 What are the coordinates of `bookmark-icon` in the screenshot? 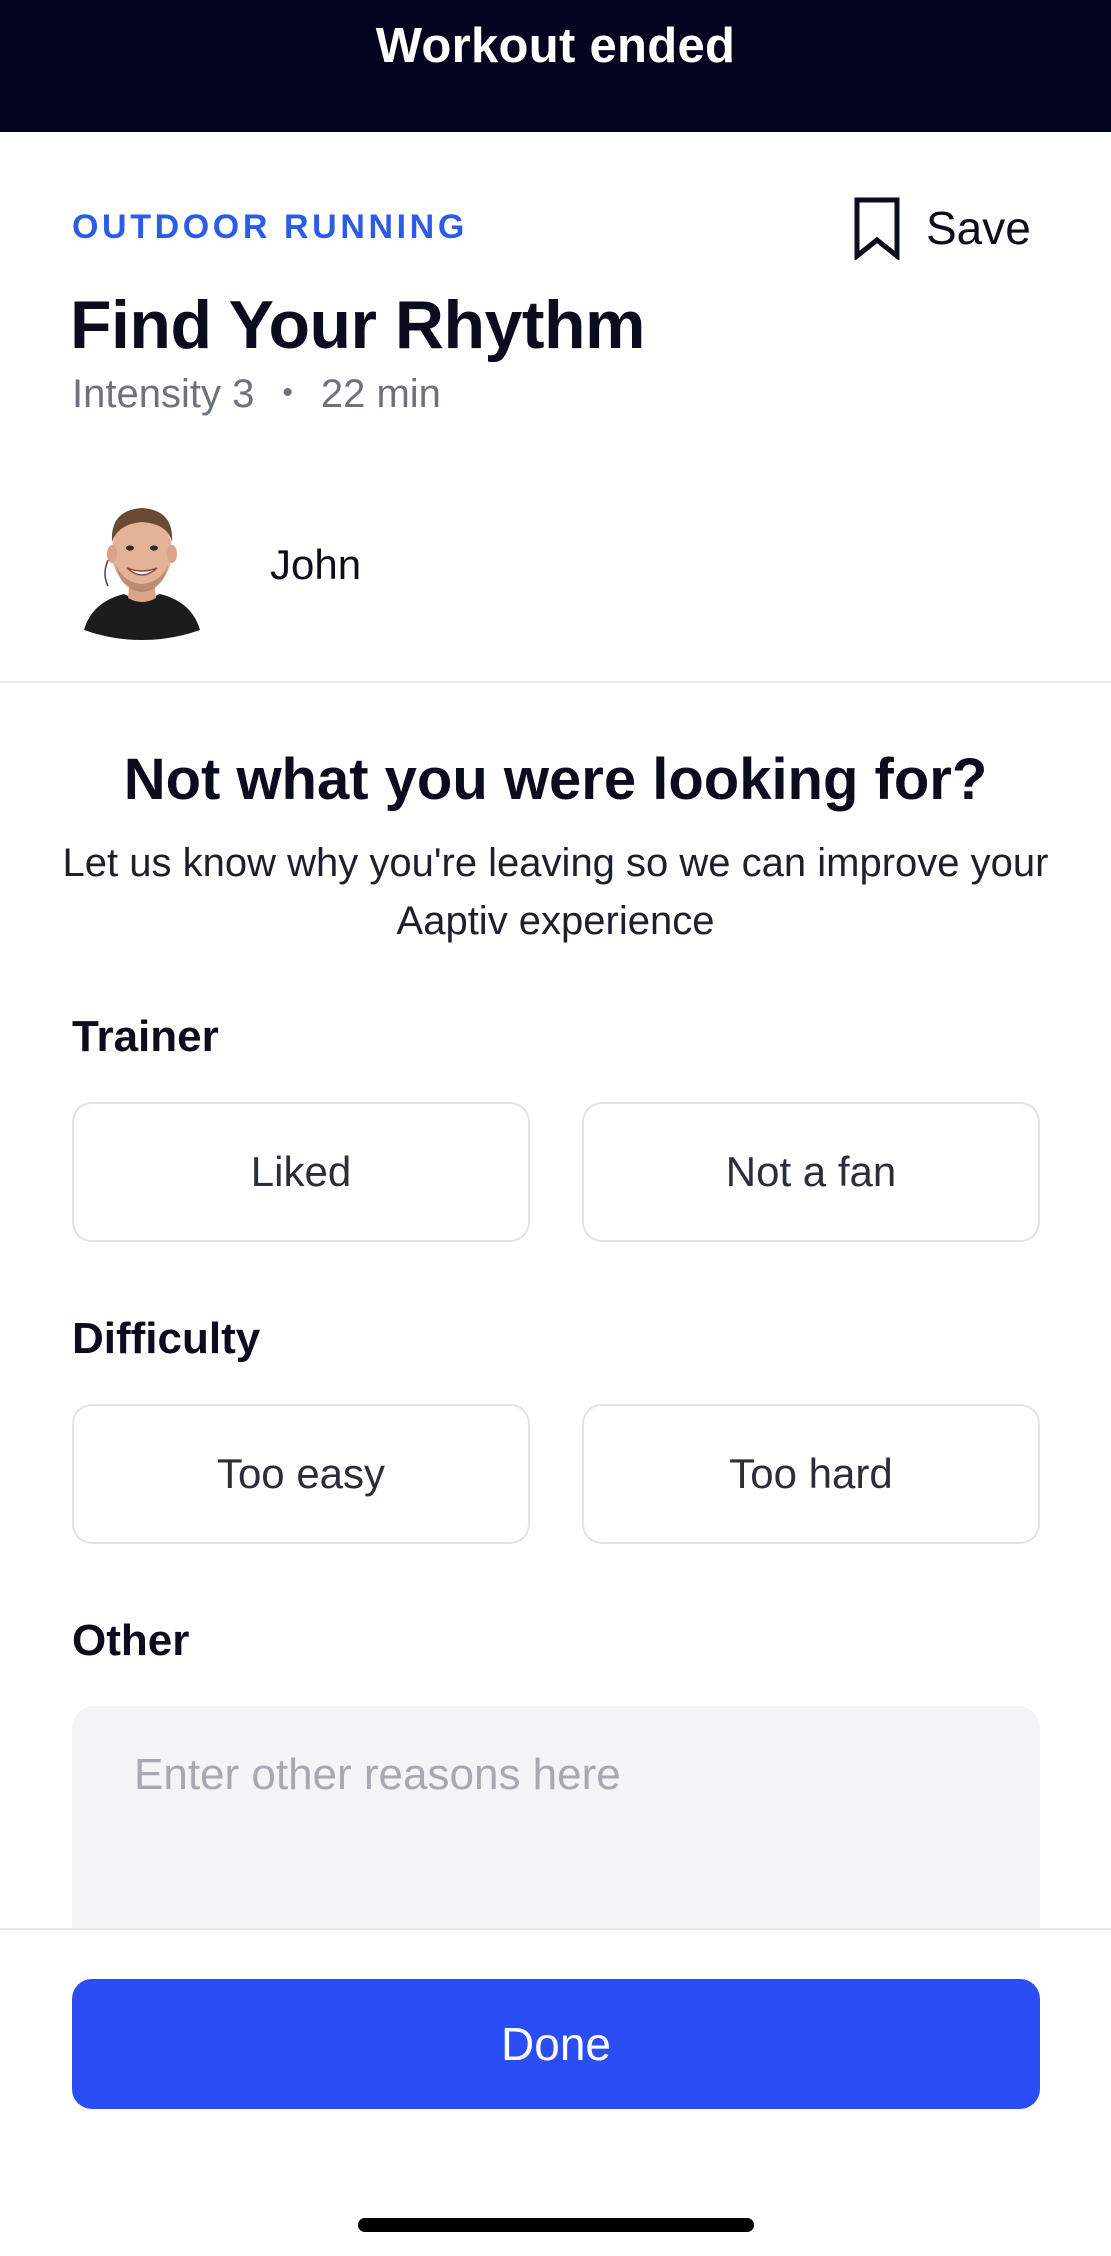 It's located at (877, 228).